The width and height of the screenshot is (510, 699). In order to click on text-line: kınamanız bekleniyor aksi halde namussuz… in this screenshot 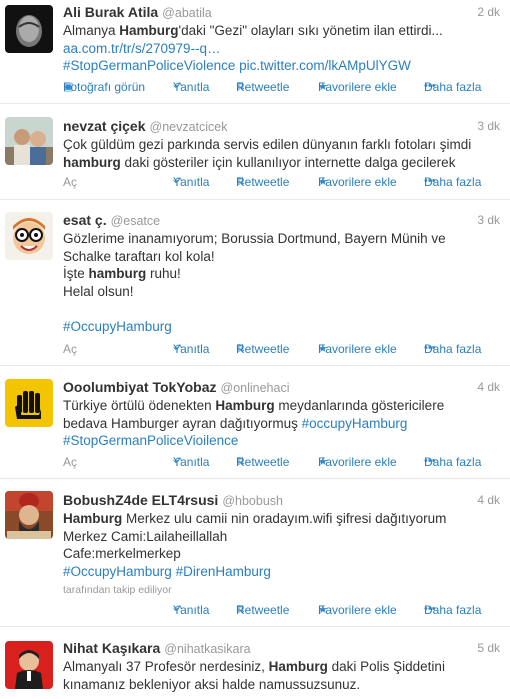, I will do `click(212, 684)`.